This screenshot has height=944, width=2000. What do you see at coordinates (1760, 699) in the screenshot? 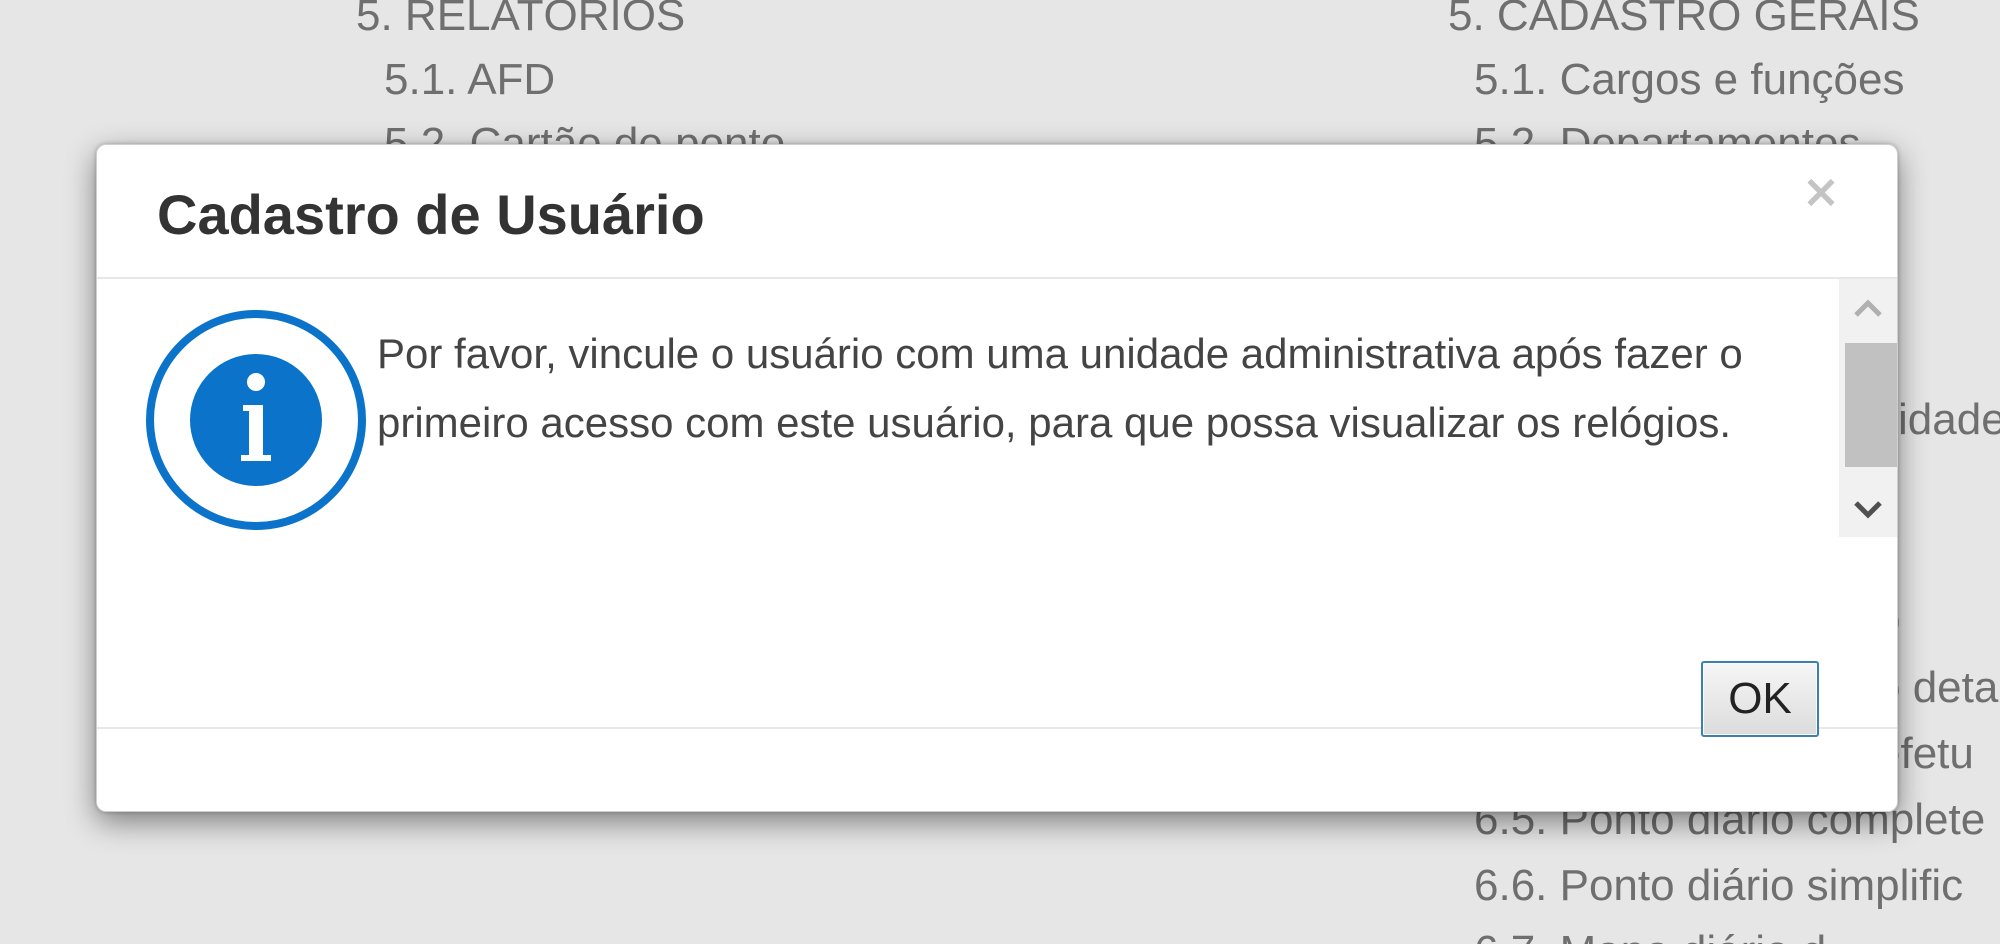
I see `ok-button: OK` at bounding box center [1760, 699].